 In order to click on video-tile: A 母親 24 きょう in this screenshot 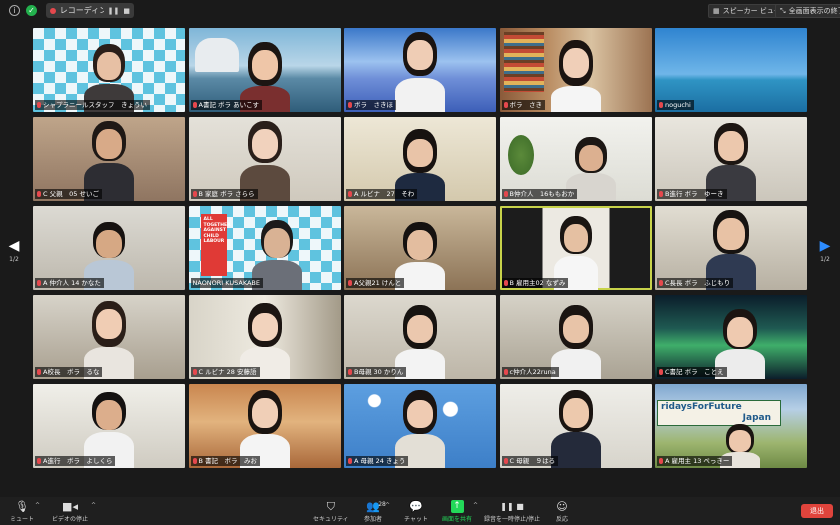, I will do `click(420, 426)`.